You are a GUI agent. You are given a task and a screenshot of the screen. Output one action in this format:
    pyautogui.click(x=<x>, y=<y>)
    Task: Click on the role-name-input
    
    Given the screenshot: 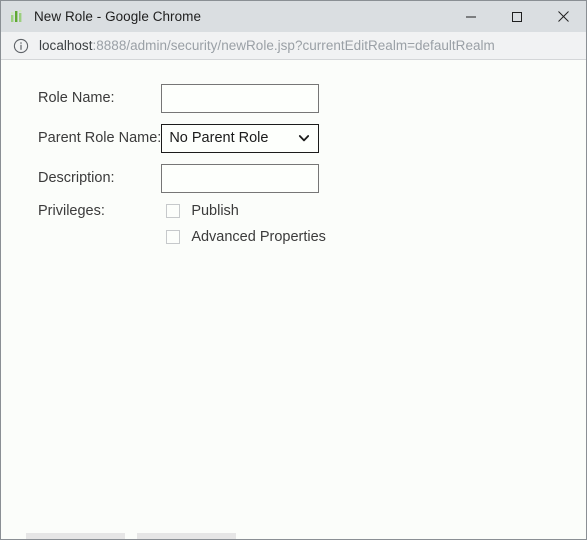 What is the action you would take?
    pyautogui.click(x=240, y=98)
    